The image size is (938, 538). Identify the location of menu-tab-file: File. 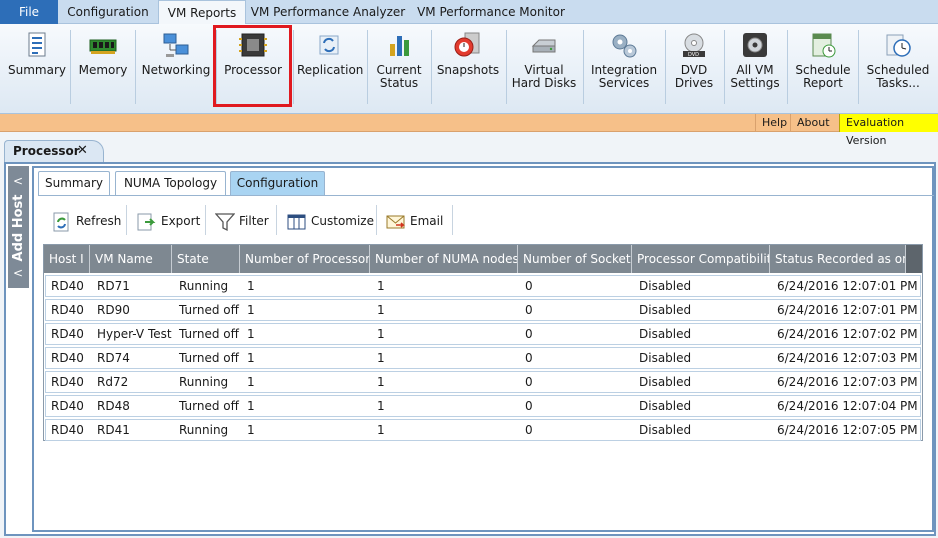
(29, 12).